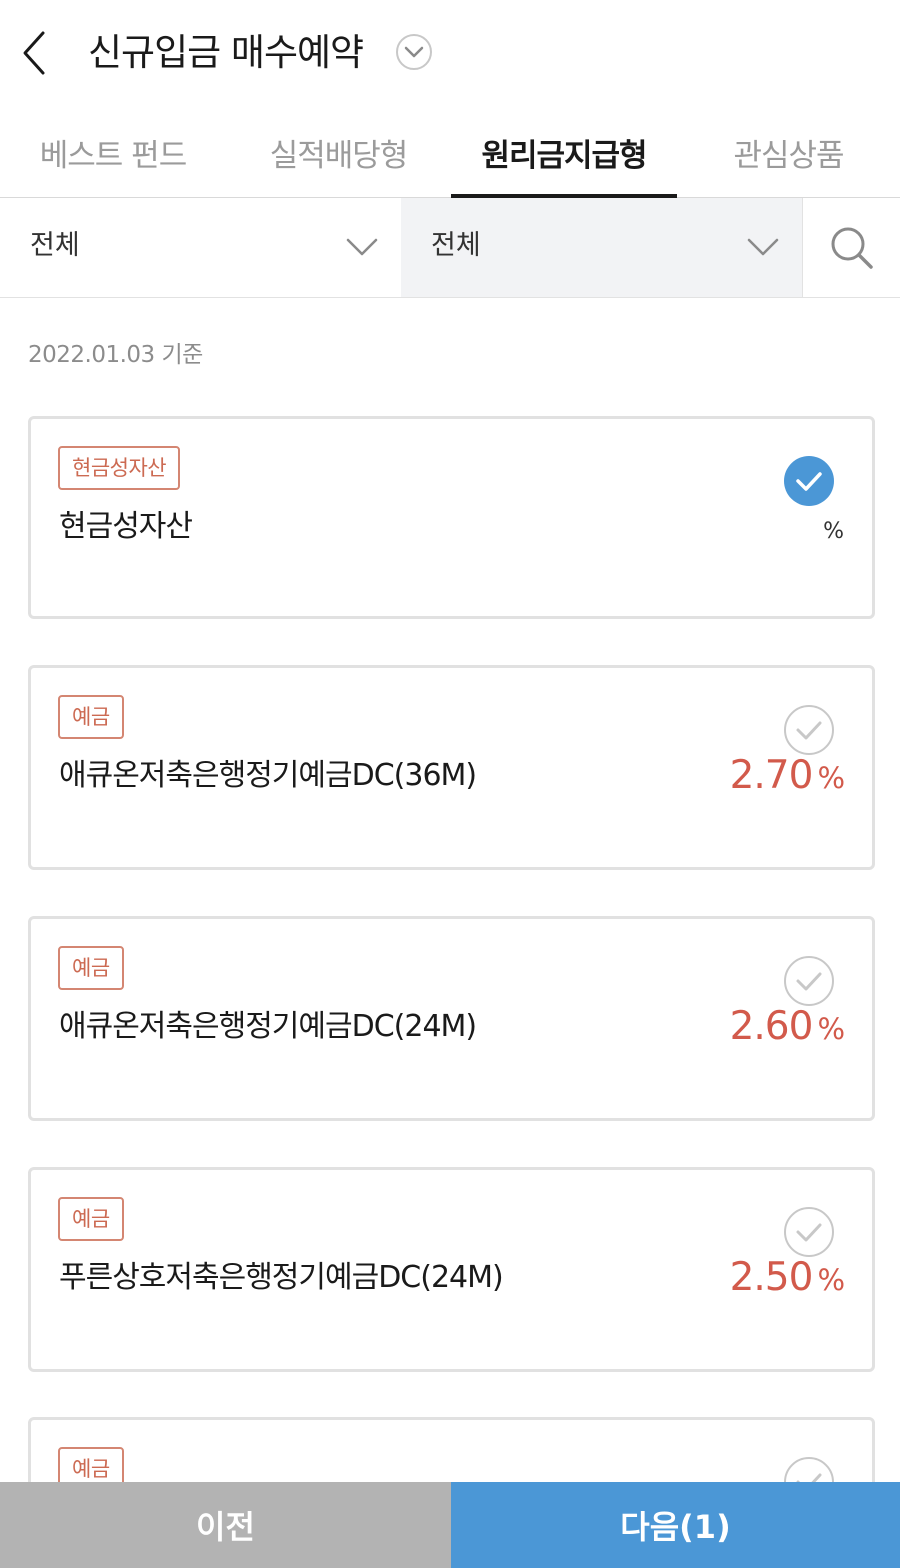  What do you see at coordinates (675, 1525) in the screenshot?
I see `next-button: 다음(1)` at bounding box center [675, 1525].